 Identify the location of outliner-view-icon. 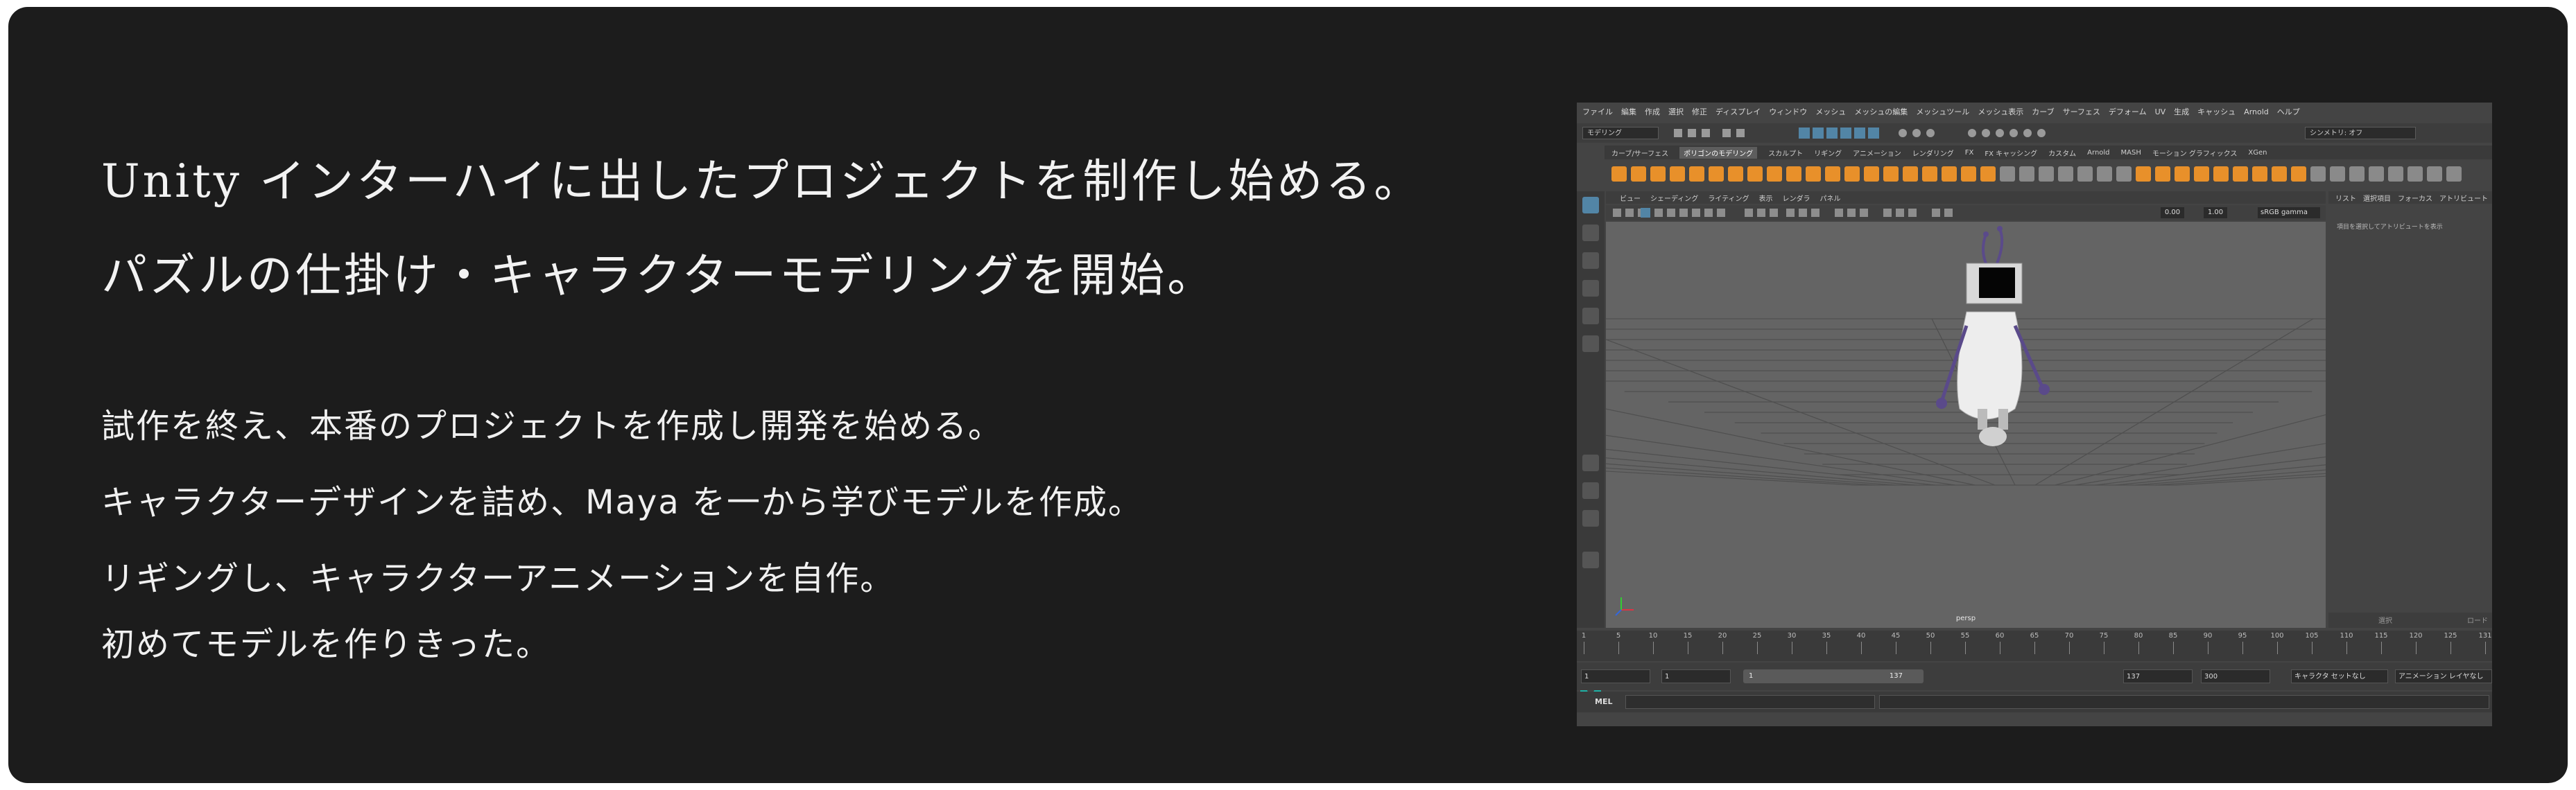
(1590, 560).